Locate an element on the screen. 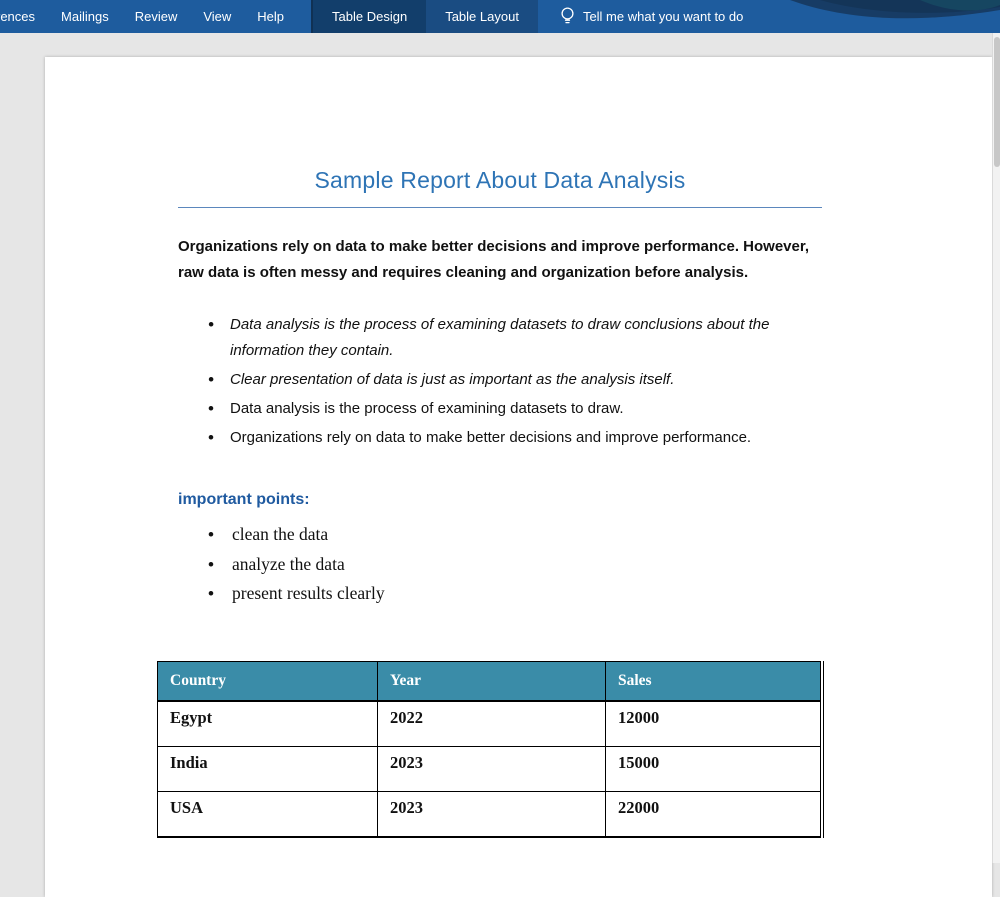  table-cell: 22000 is located at coordinates (713, 814).